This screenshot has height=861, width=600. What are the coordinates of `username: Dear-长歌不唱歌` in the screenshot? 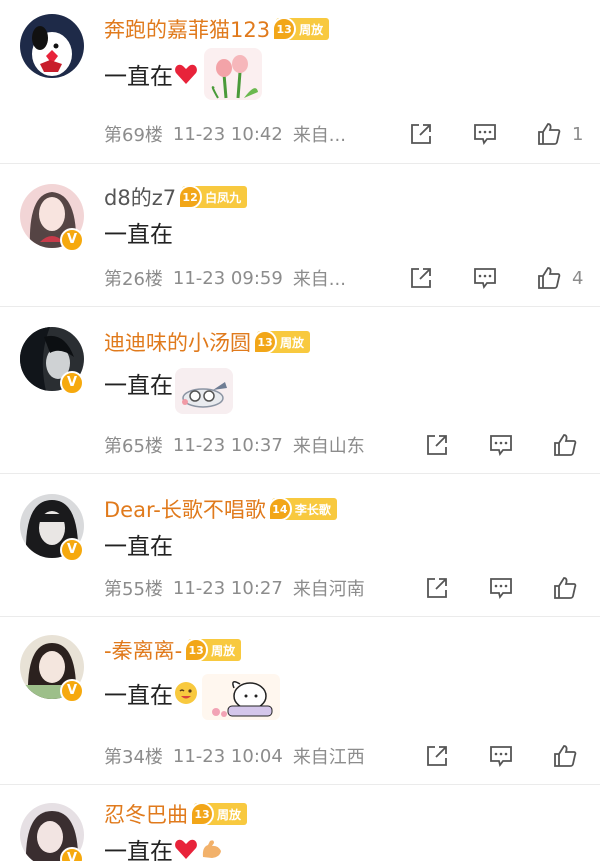 It's located at (185, 509).